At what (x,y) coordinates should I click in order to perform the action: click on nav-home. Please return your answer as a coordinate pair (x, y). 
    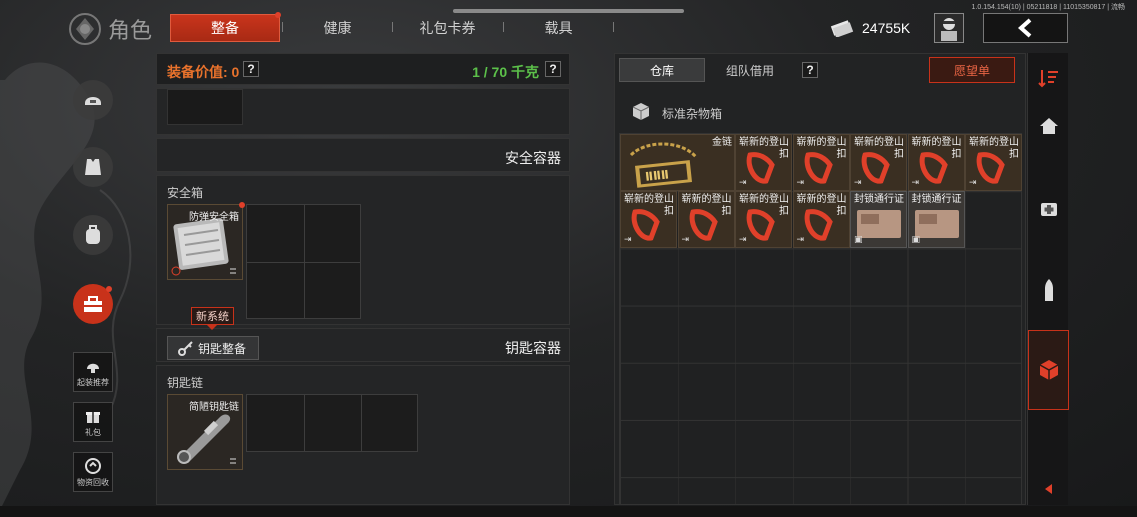
    Looking at the image, I should click on (1048, 126).